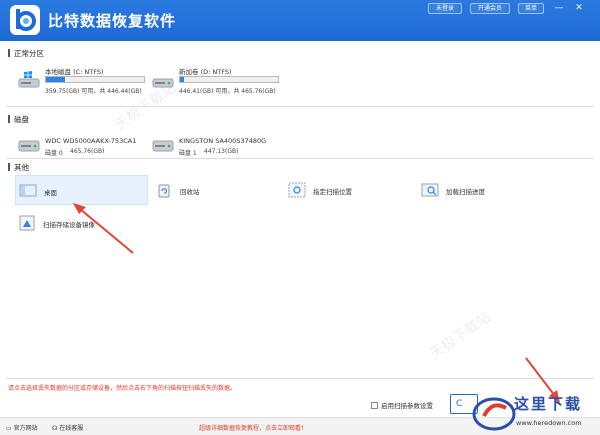 The image size is (600, 435). I want to click on brand-name: 这里下载, so click(548, 404).